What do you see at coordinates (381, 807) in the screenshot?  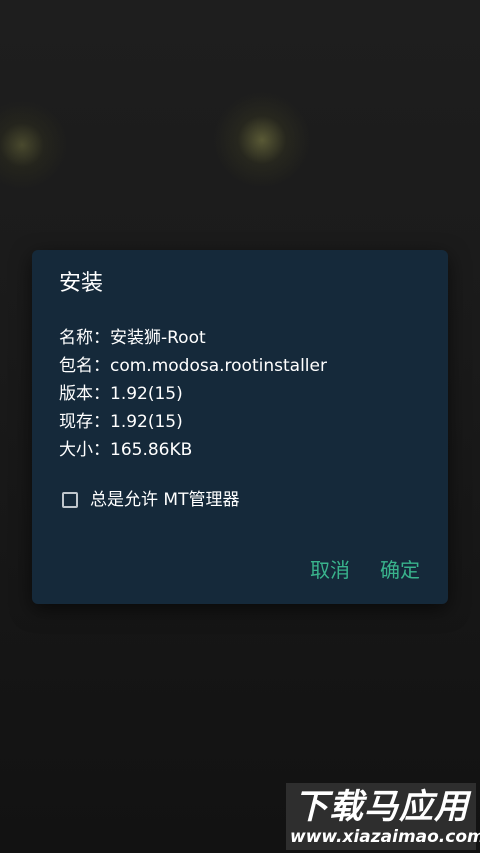 I see `watermark-title: 下载马应用` at bounding box center [381, 807].